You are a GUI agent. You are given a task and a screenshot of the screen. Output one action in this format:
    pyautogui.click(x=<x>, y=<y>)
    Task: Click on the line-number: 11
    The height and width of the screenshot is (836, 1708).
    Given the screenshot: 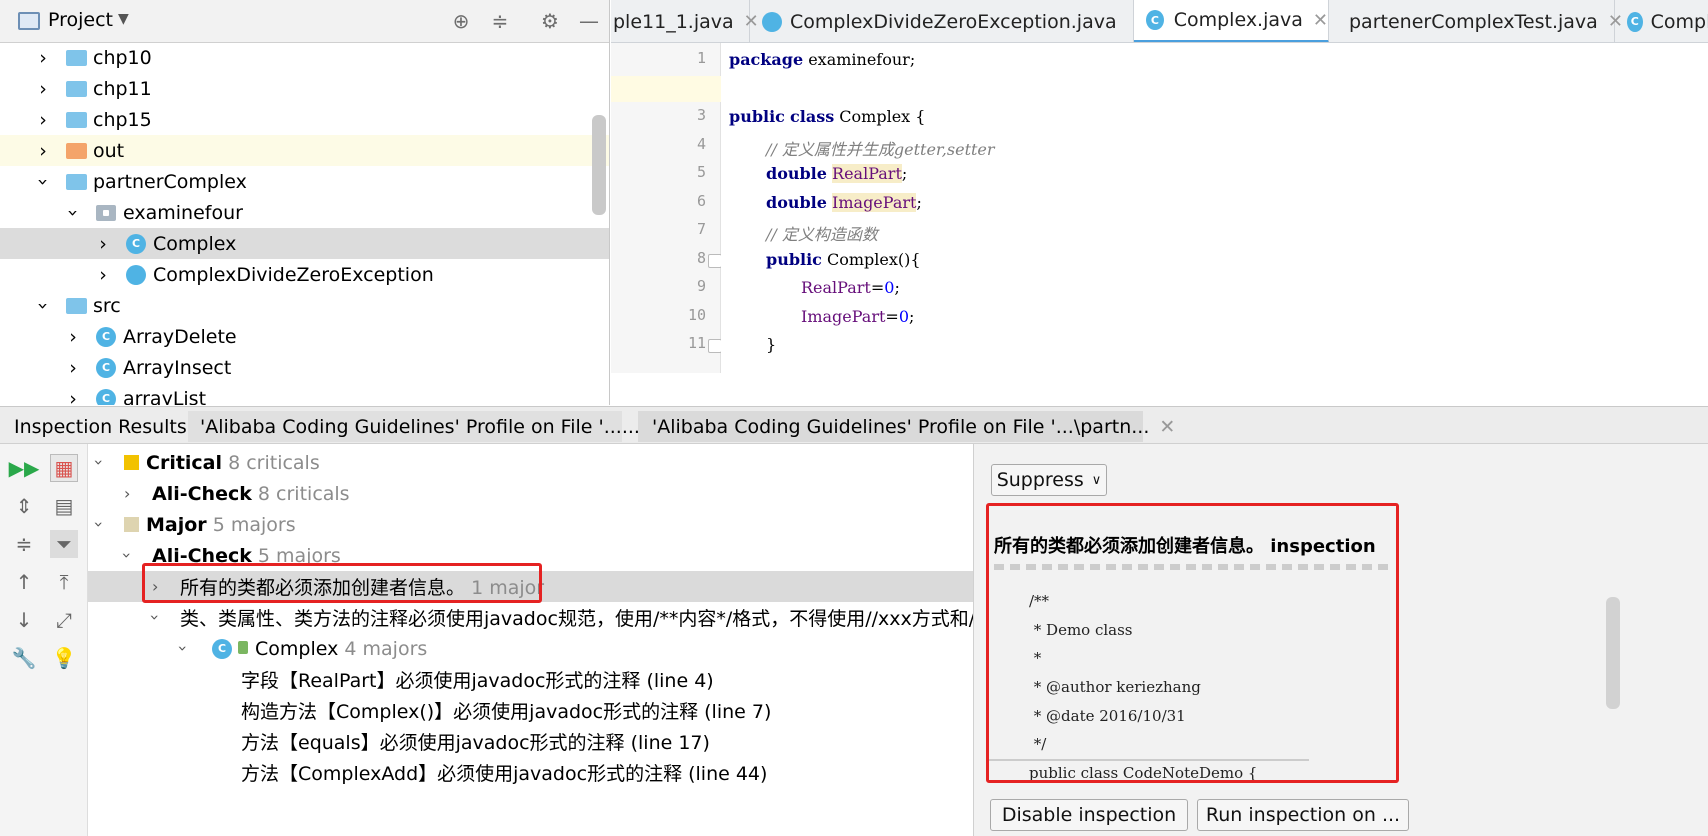 What is the action you would take?
    pyautogui.click(x=696, y=343)
    